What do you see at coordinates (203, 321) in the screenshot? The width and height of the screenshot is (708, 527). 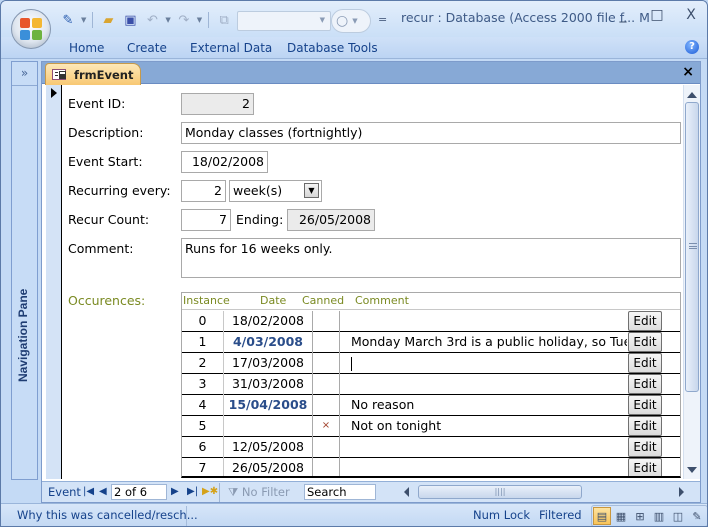 I see `instance-cell: 0` at bounding box center [203, 321].